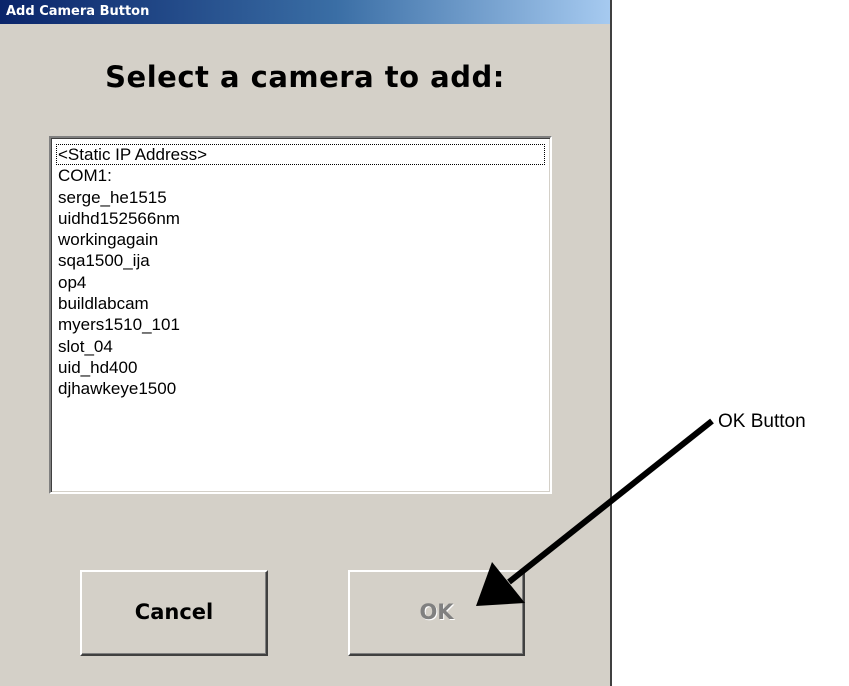  I want to click on title-bar: Add Camera Button, so click(305, 12).